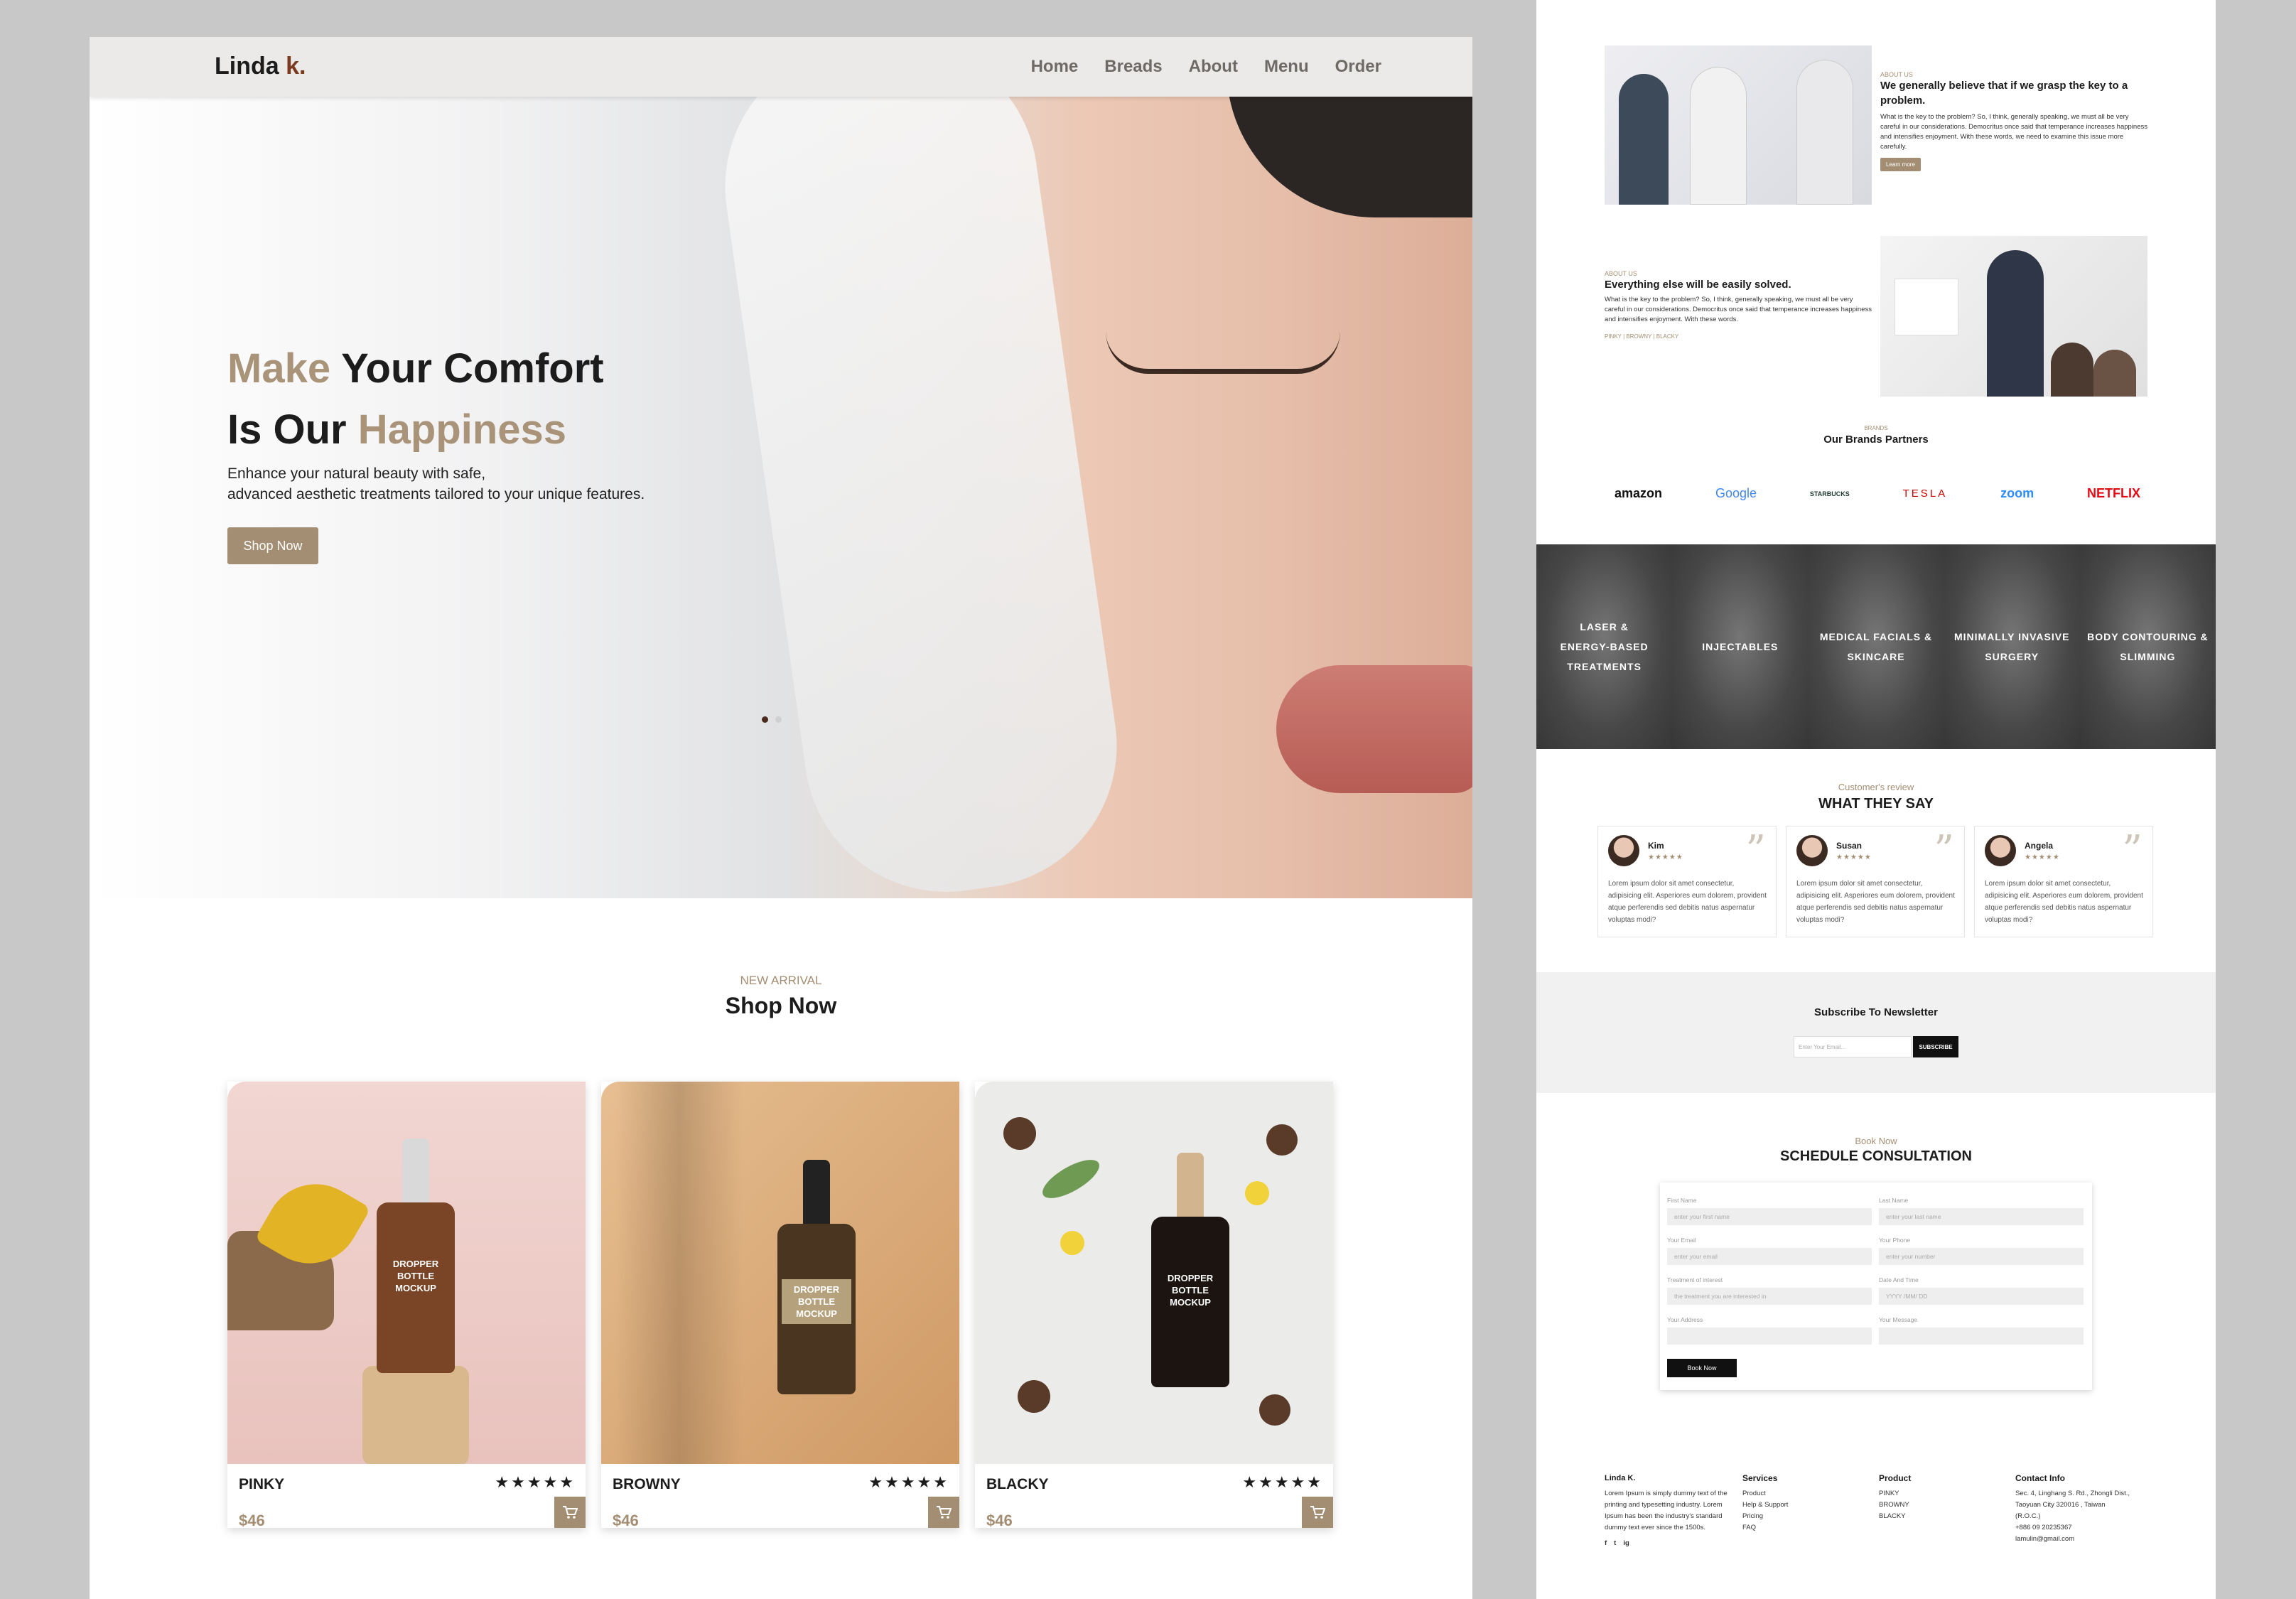 This screenshot has width=2296, height=1599. I want to click on service-body-contouring: BODY CONTOURING & SLIMMING, so click(2147, 646).